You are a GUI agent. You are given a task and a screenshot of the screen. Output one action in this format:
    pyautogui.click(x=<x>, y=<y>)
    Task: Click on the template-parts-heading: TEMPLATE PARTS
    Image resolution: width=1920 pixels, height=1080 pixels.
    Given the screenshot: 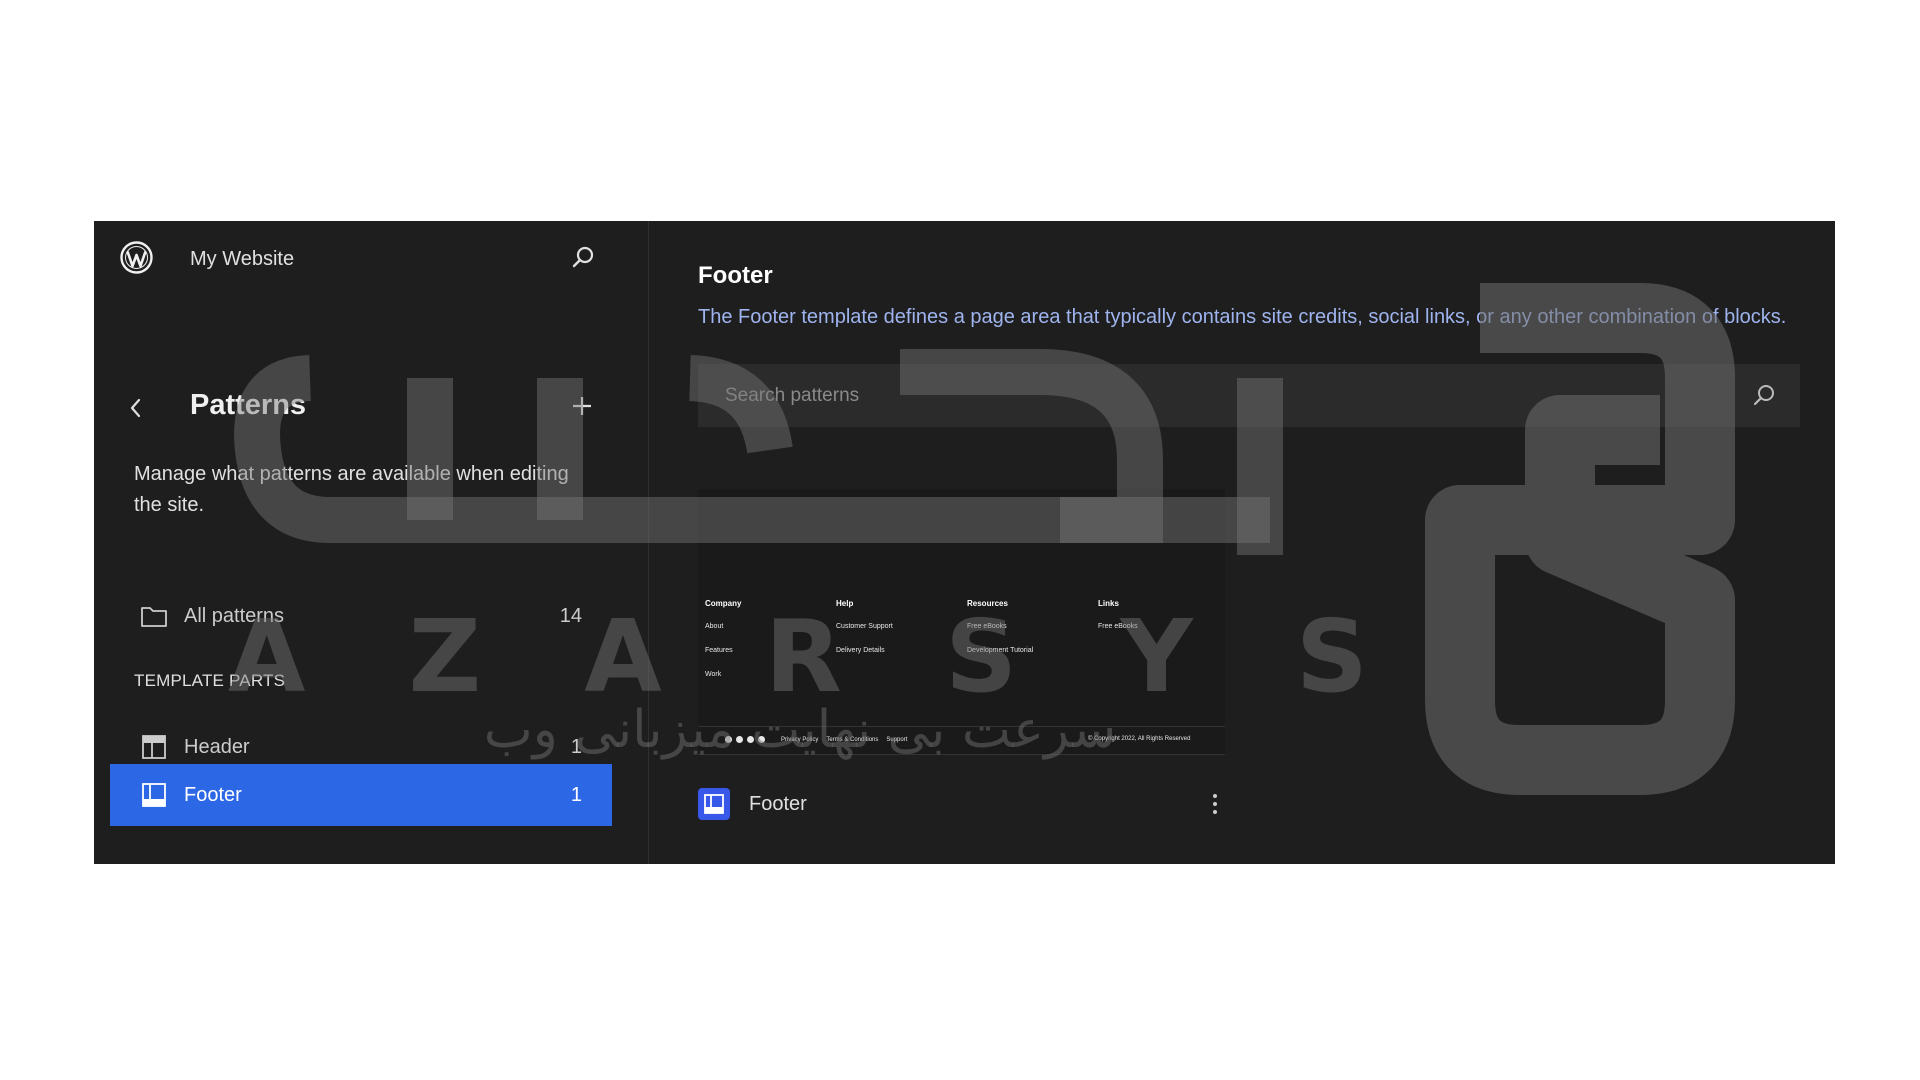 What is the action you would take?
    pyautogui.click(x=210, y=680)
    